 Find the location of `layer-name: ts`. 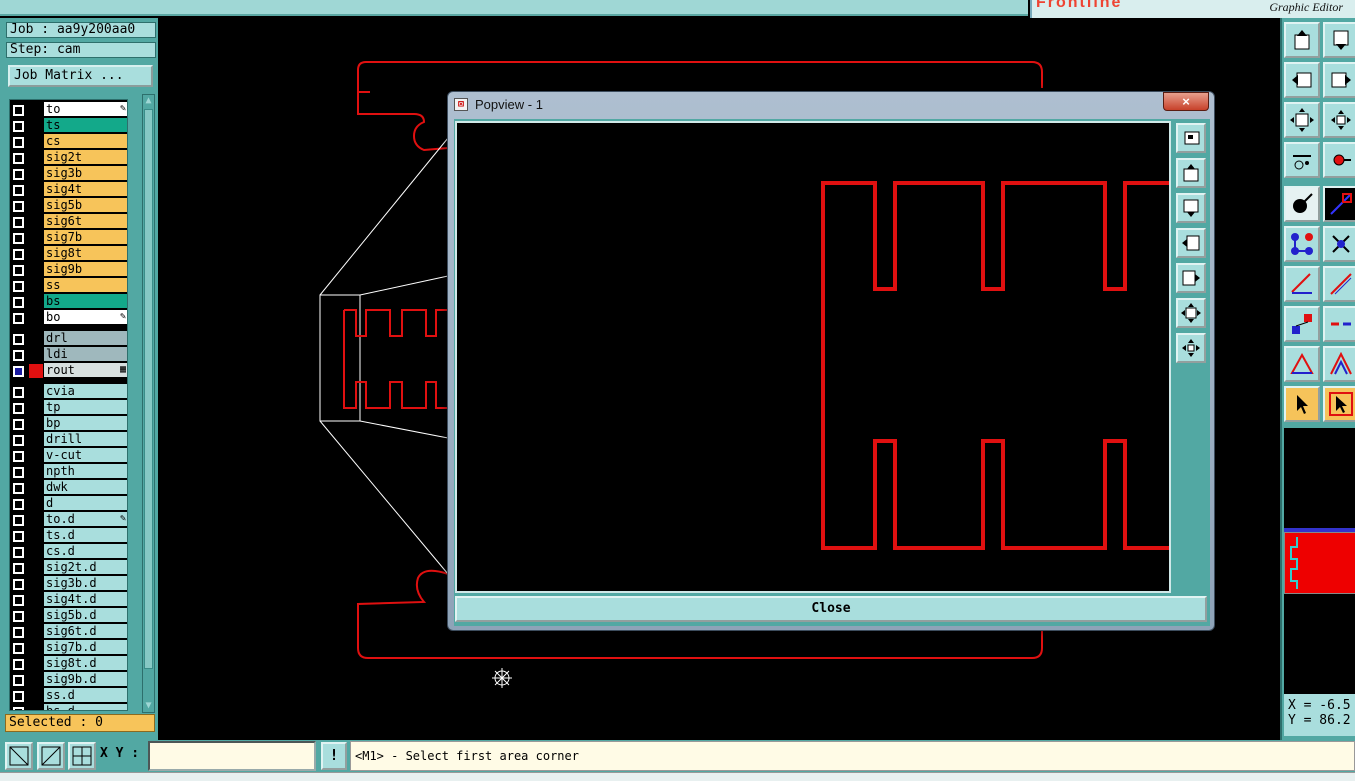

layer-name: ts is located at coordinates (85, 125).